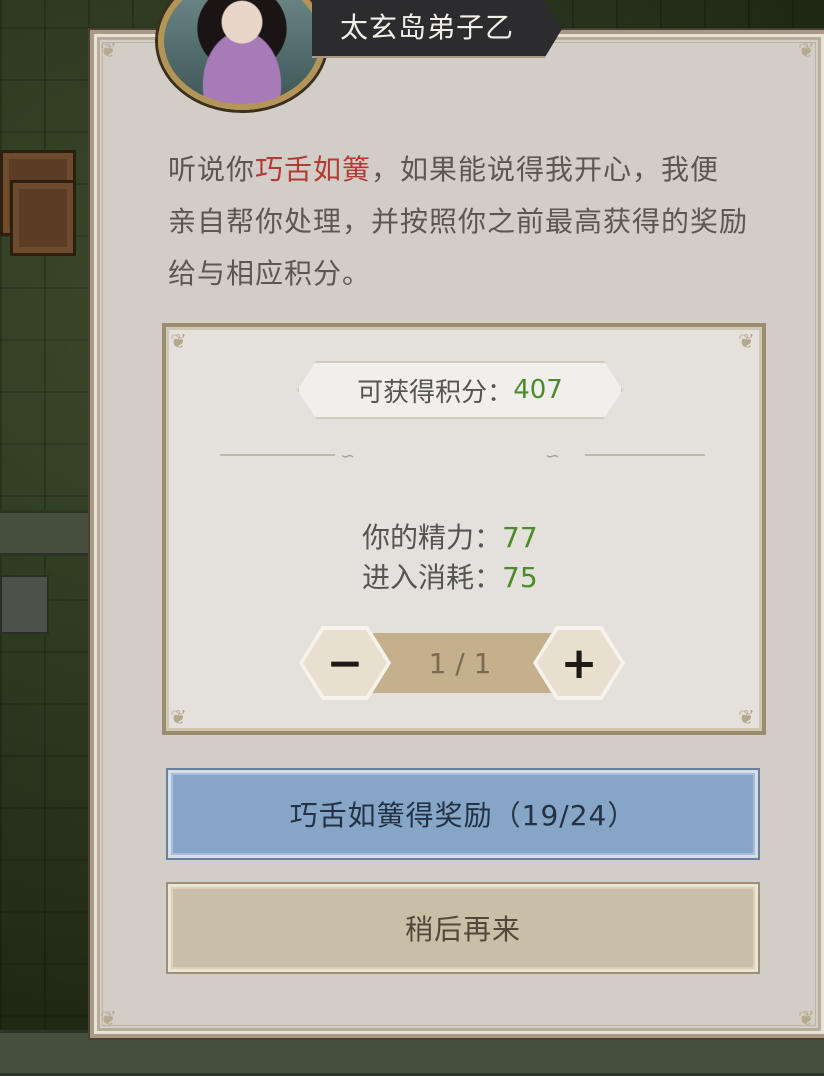  Describe the element at coordinates (313, 169) in the screenshot. I see `story-highlight: 巧舌如簧` at that location.